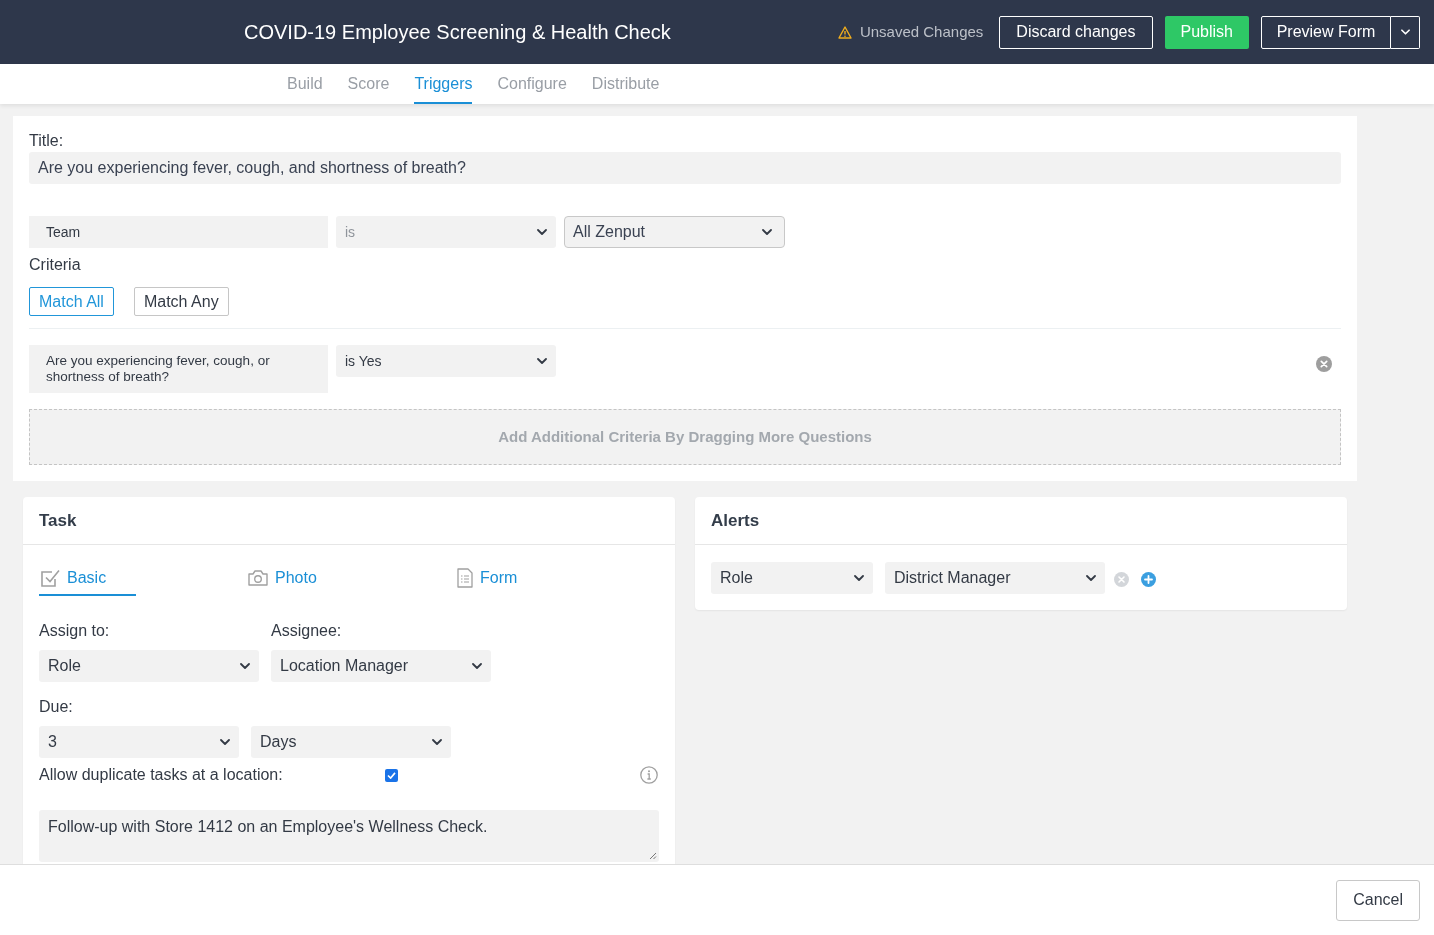  I want to click on recipient-type-select: Role, so click(792, 578).